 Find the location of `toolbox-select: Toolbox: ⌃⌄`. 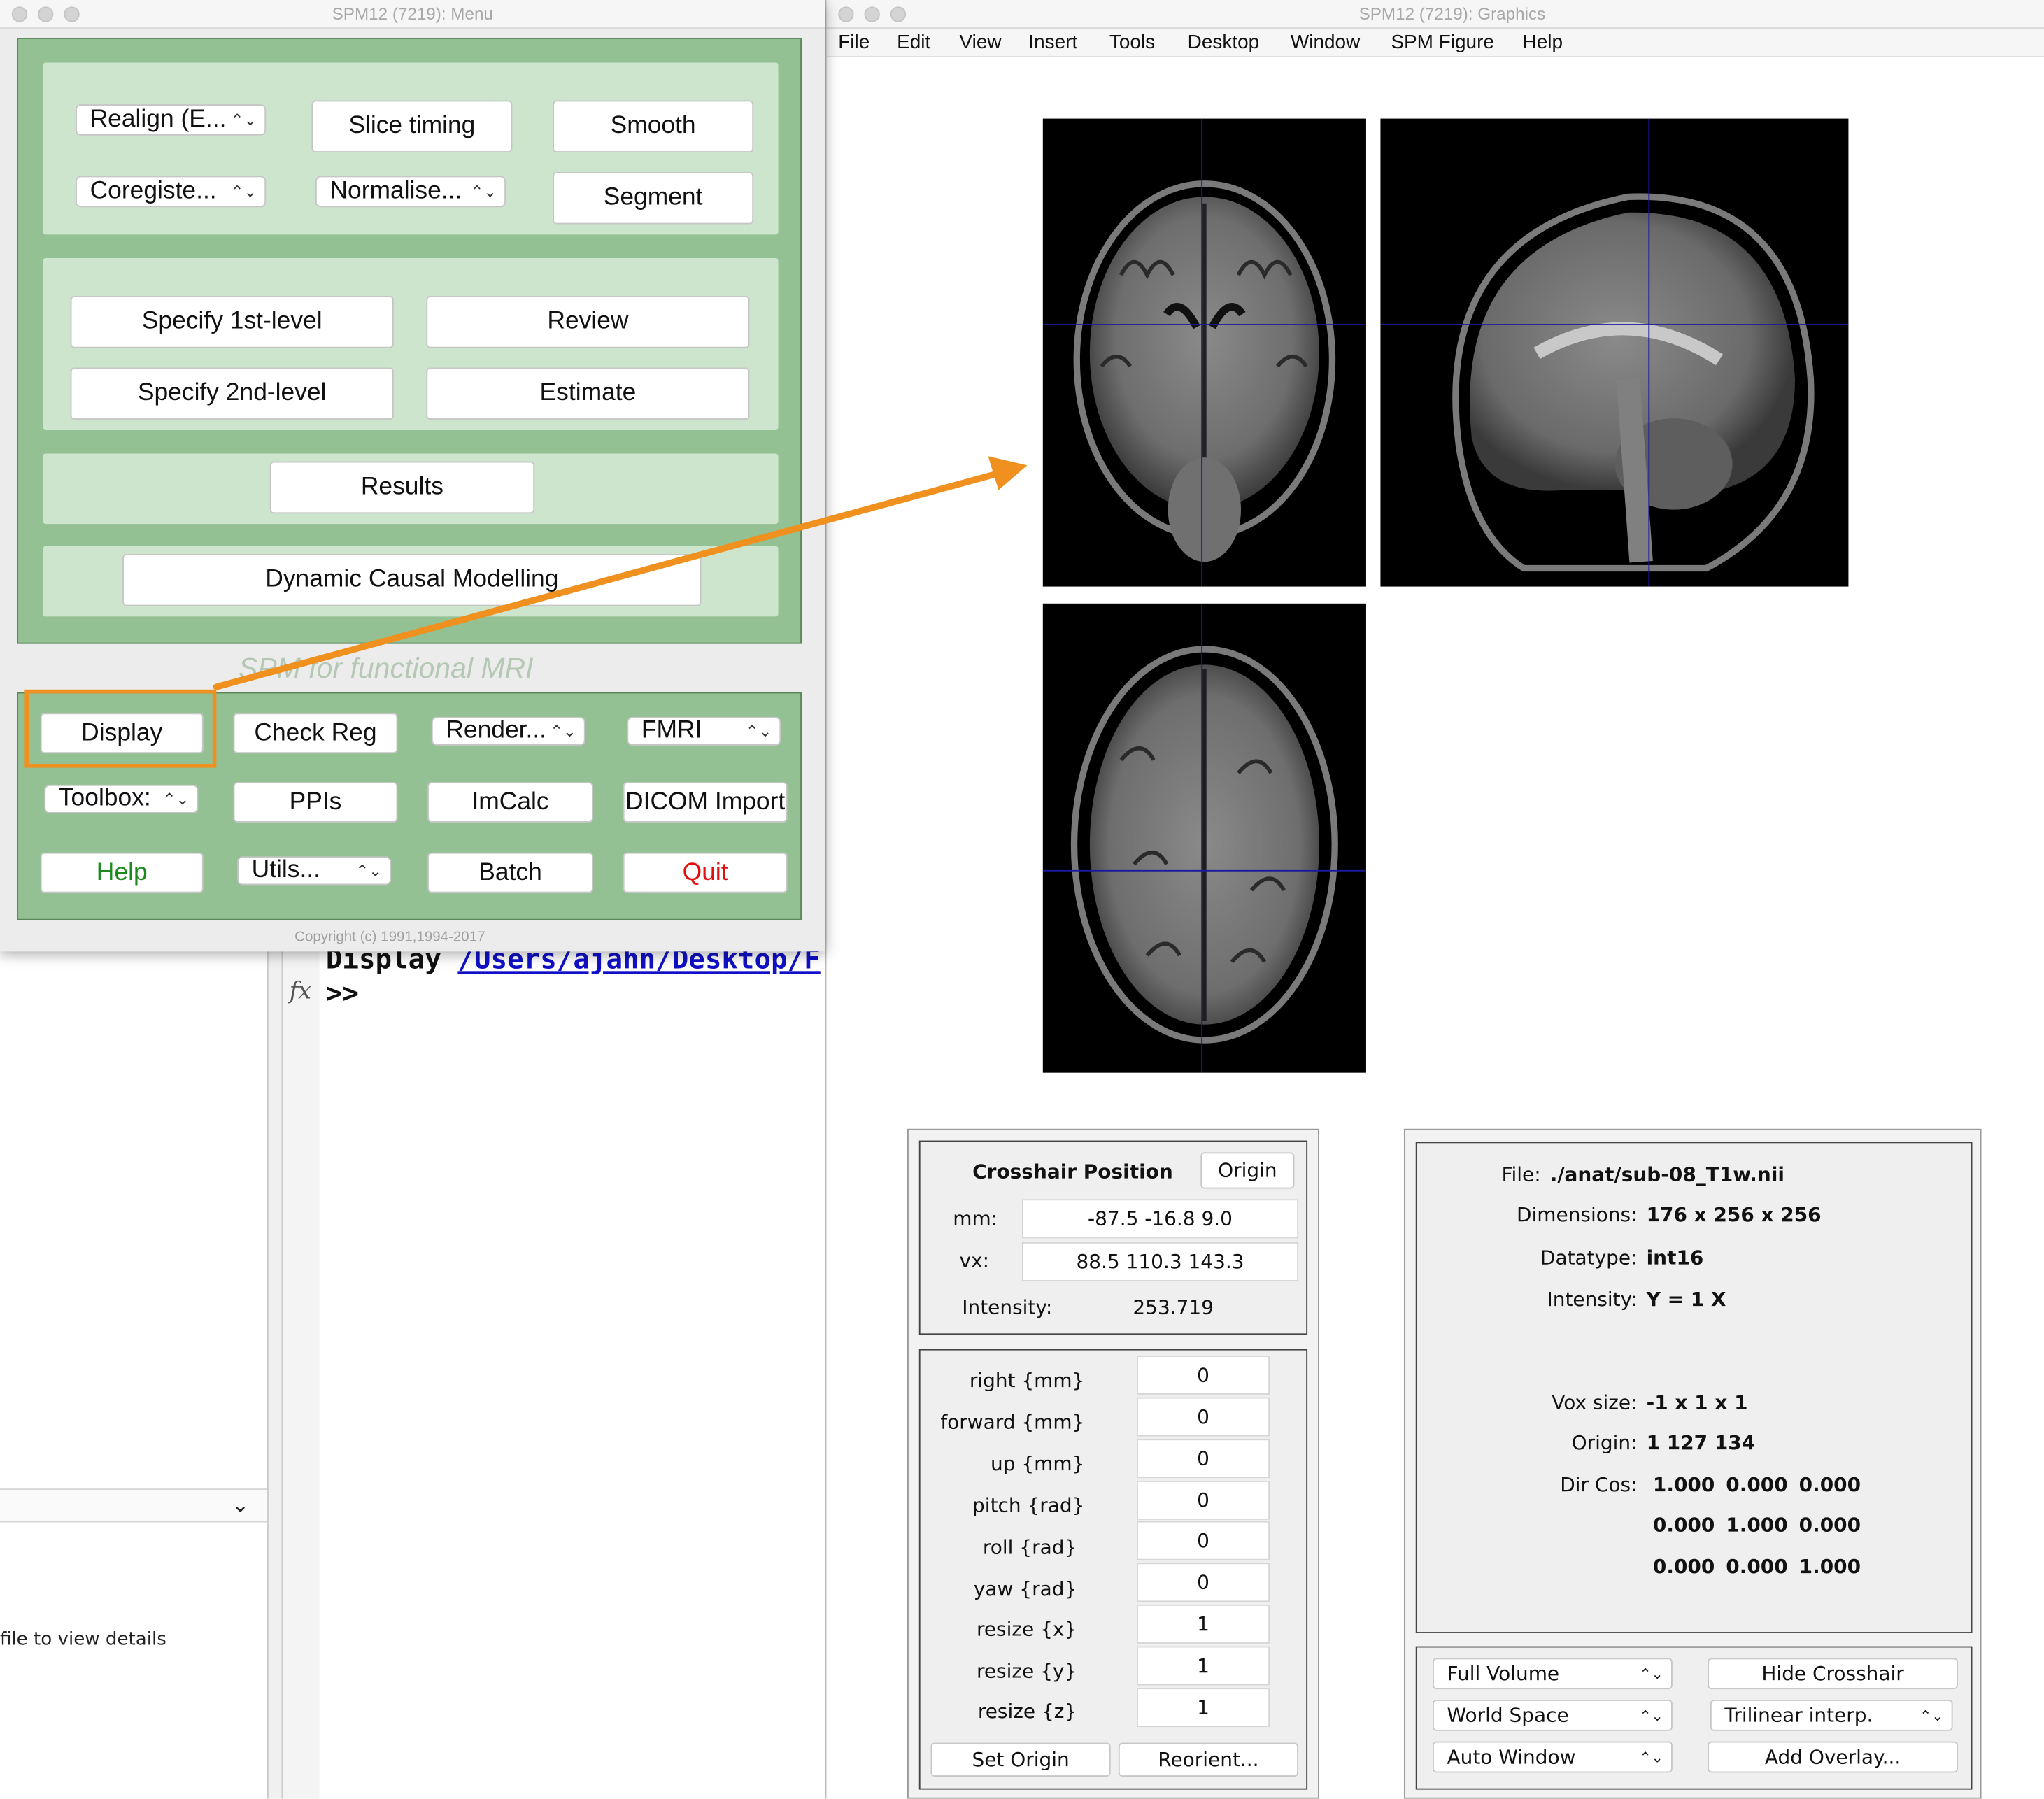

toolbox-select: Toolbox: ⌃⌄ is located at coordinates (121, 798).